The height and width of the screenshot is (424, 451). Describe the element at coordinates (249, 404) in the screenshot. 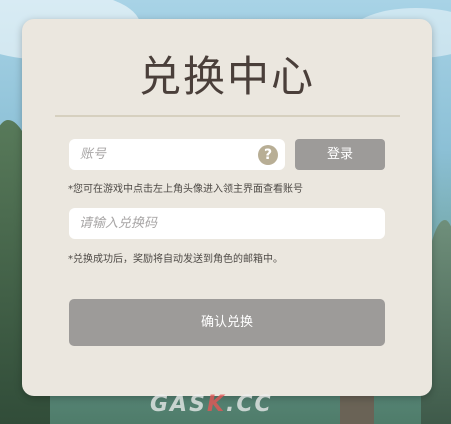

I see `watermark-part: .CC` at that location.